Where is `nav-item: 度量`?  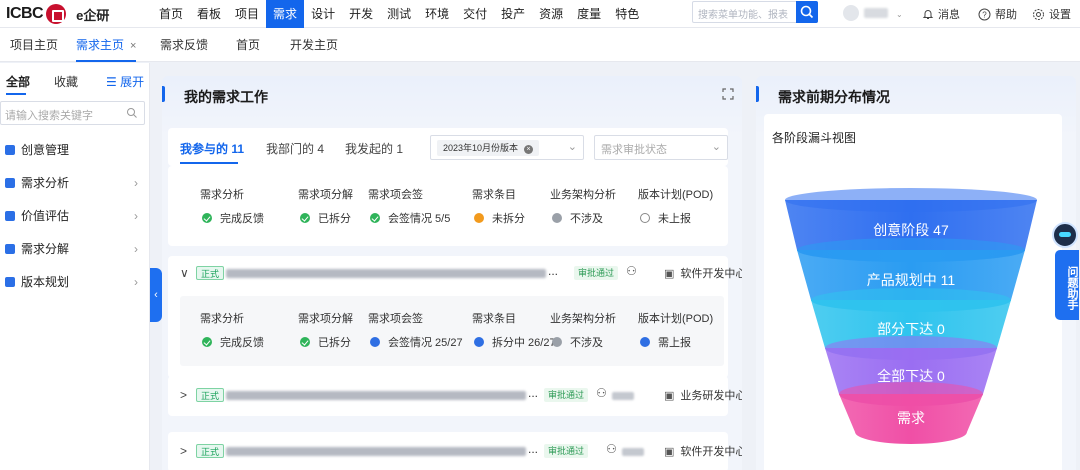
nav-item: 度量 is located at coordinates (589, 14).